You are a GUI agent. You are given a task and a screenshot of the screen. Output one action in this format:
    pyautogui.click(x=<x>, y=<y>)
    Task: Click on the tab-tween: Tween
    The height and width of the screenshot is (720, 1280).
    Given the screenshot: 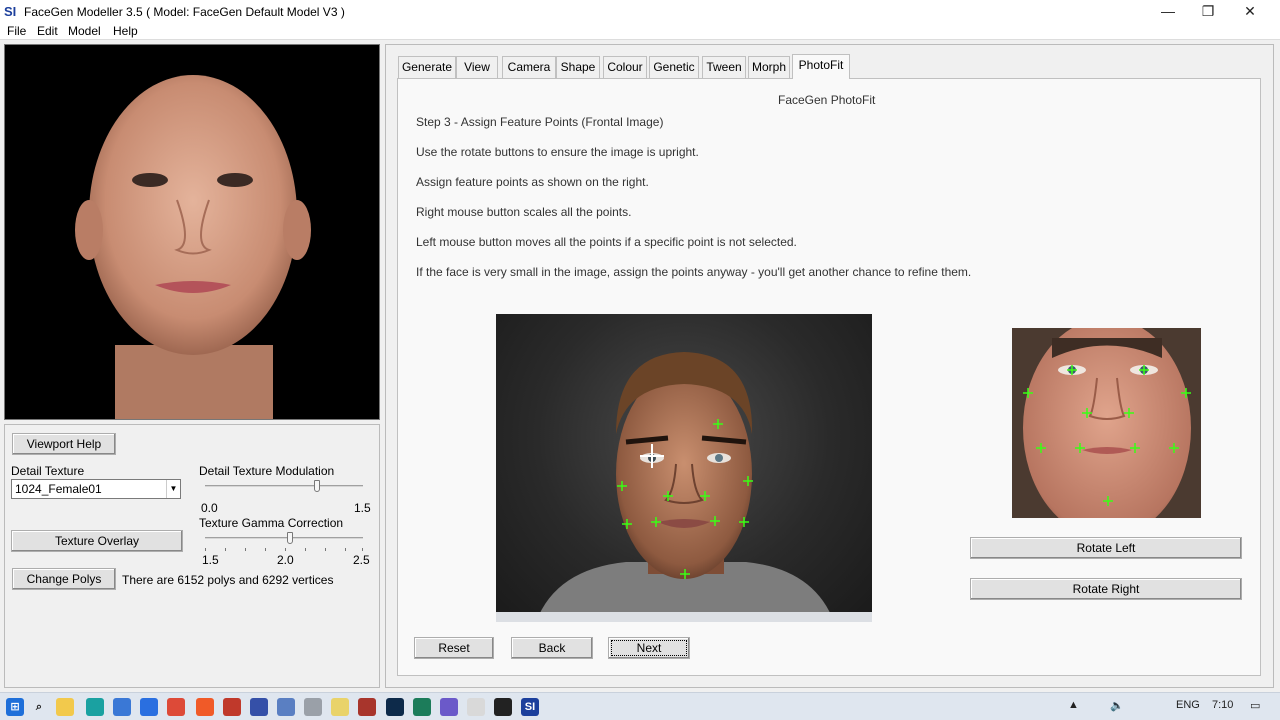 What is the action you would take?
    pyautogui.click(x=724, y=67)
    